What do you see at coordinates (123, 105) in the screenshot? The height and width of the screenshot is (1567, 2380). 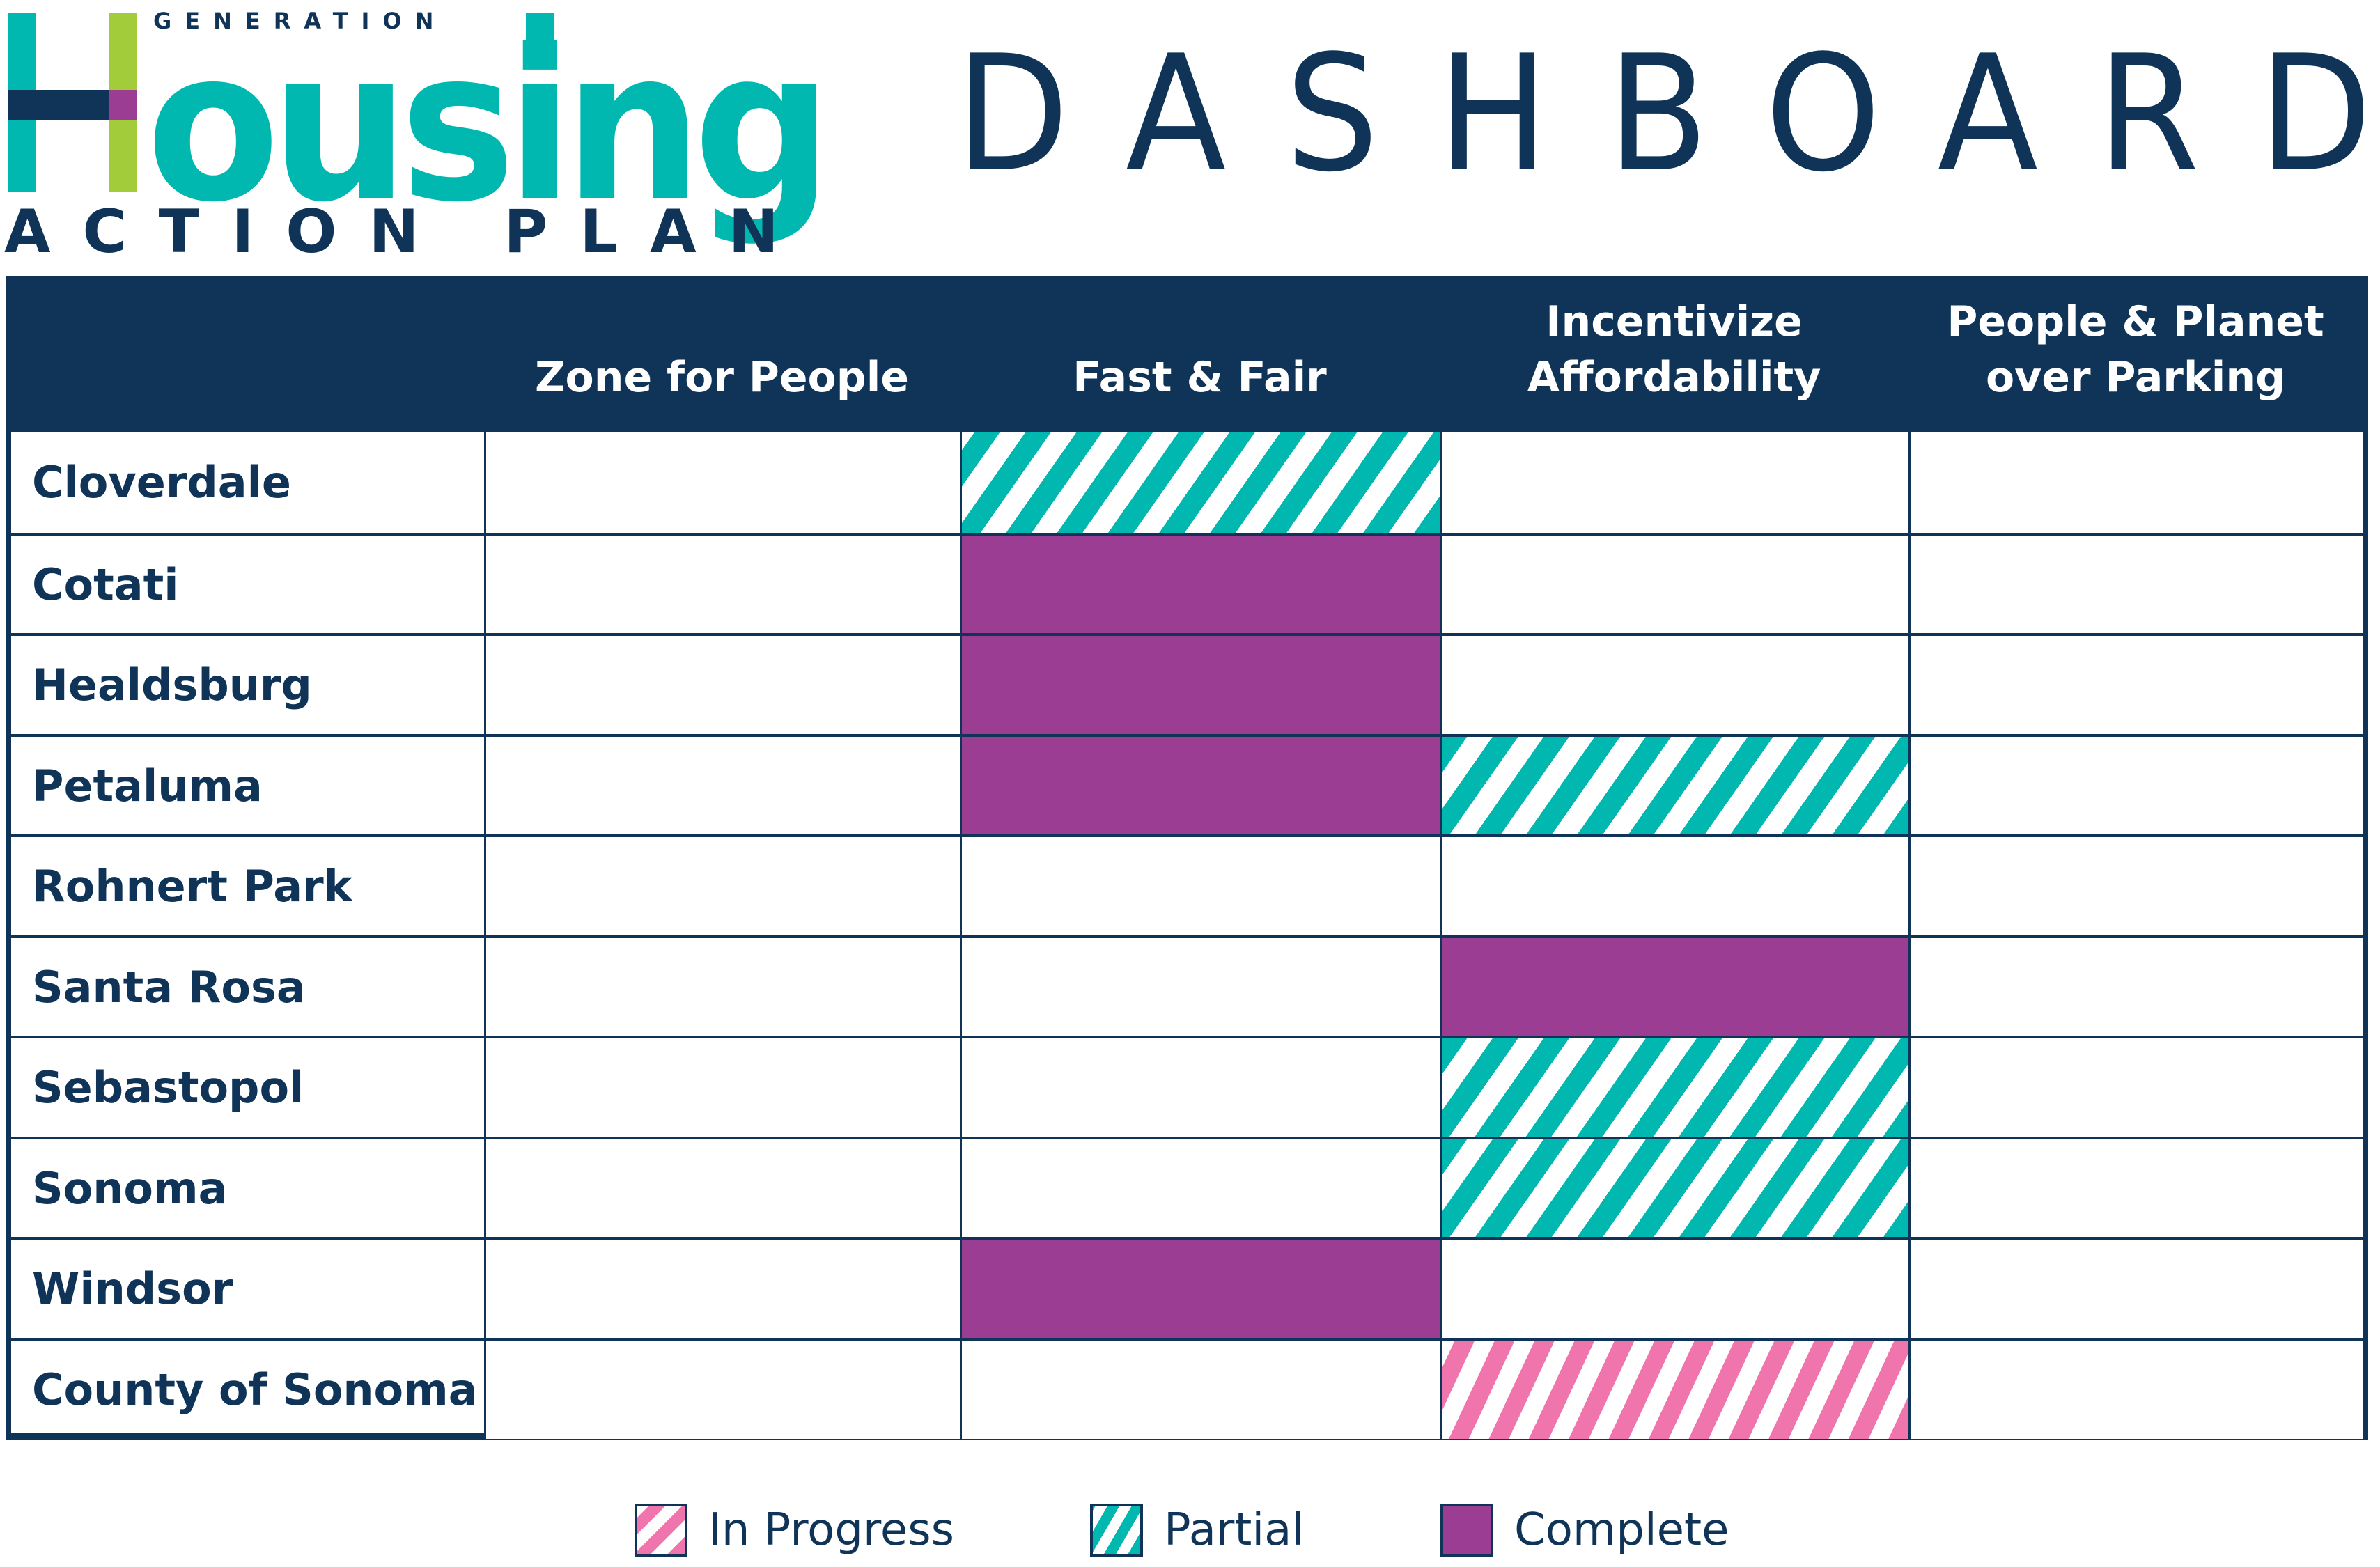 I see `logo-h-accent-square` at bounding box center [123, 105].